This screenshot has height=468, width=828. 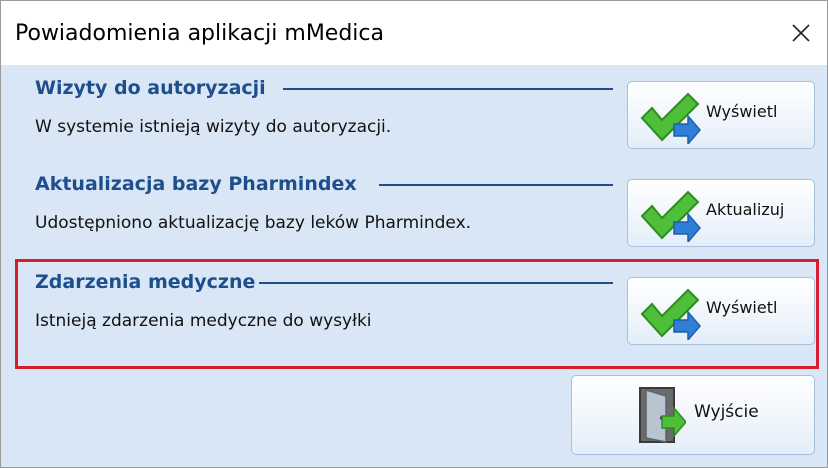 I want to click on show-visits-button: Wyświetl, so click(x=721, y=115).